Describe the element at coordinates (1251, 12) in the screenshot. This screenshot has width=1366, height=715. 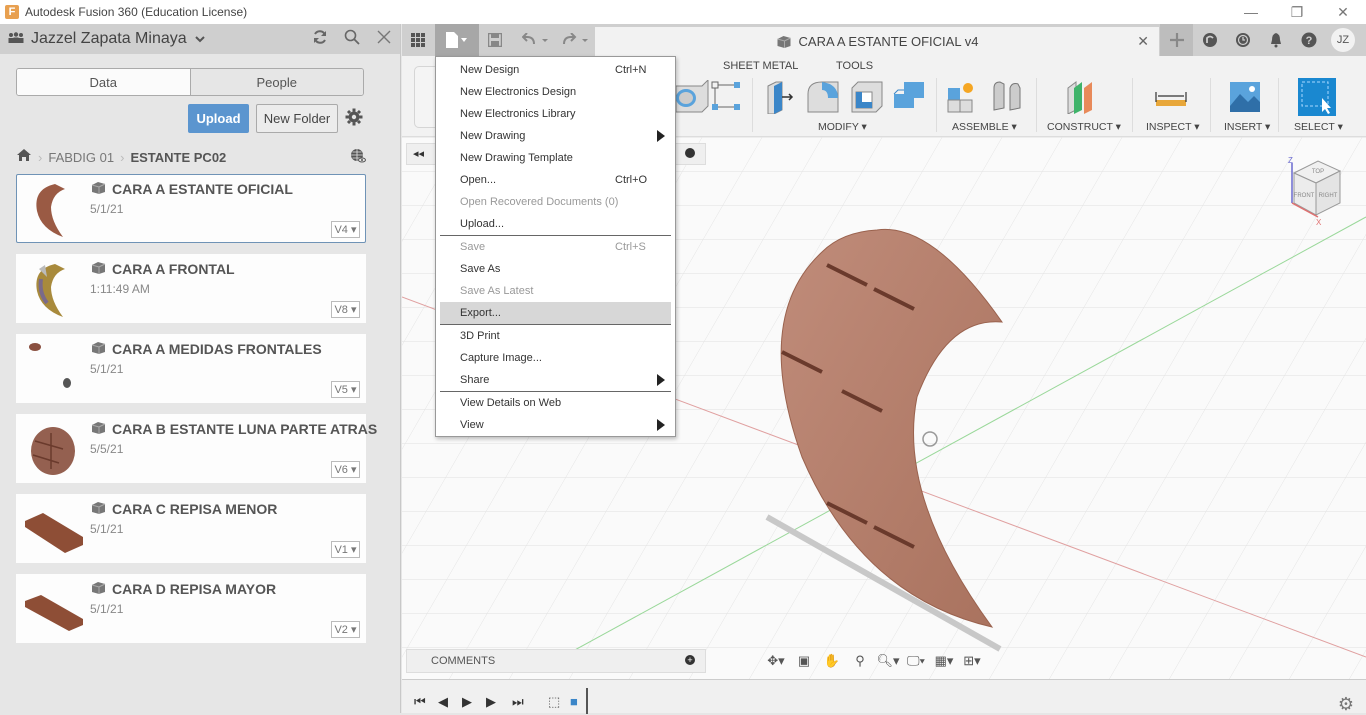
I see `minimize-button: —` at that location.